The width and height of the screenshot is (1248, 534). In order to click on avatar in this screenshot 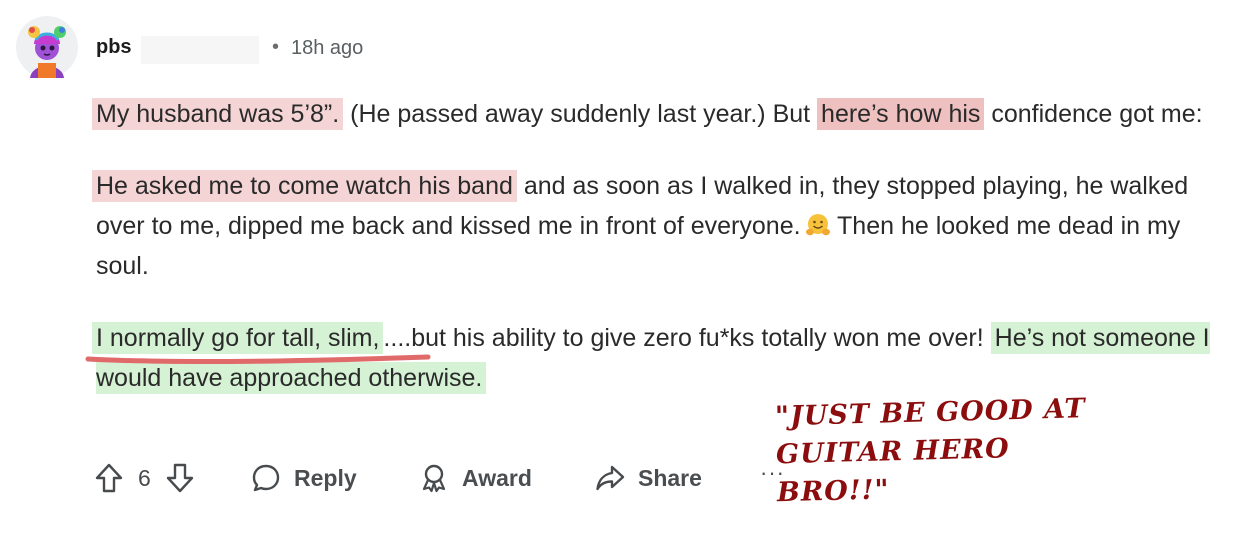, I will do `click(47, 47)`.